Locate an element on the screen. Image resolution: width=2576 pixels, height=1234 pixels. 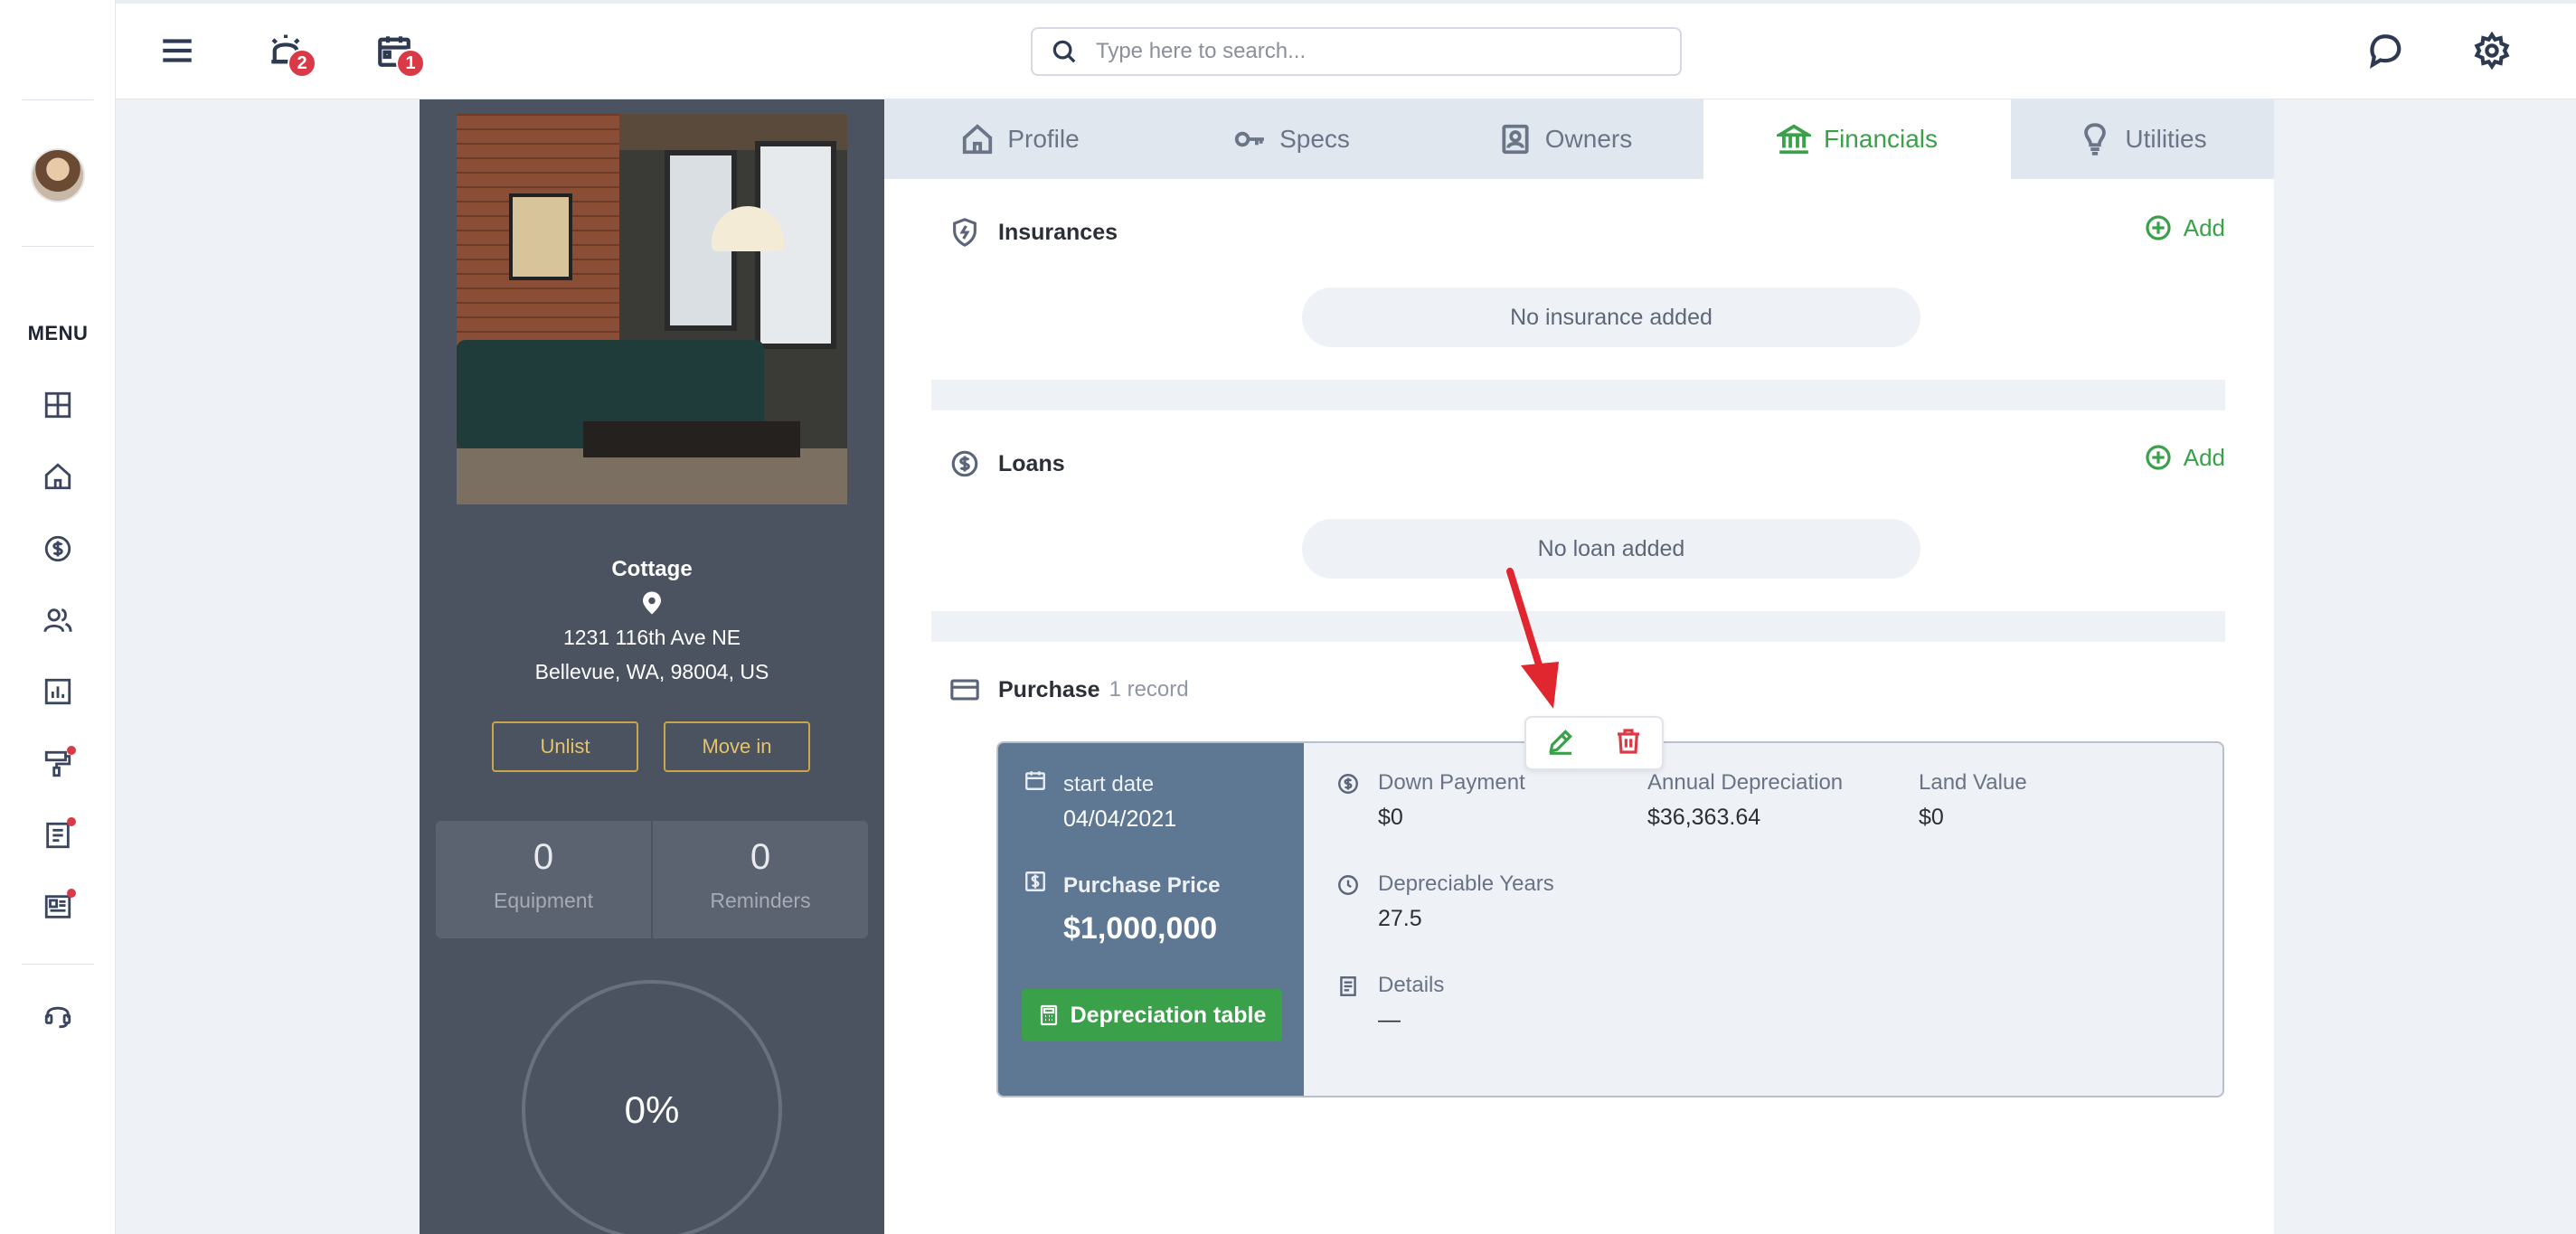
details-value: — is located at coordinates (1389, 1020).